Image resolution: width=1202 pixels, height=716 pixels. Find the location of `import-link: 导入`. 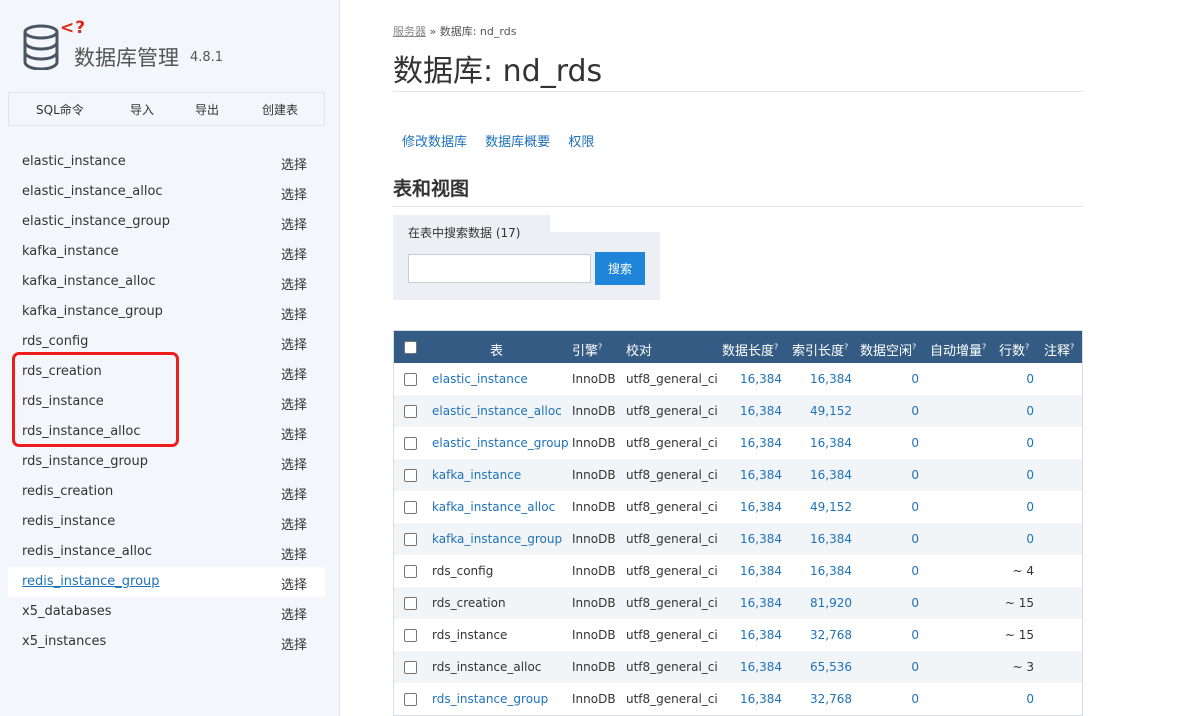

import-link: 导入 is located at coordinates (142, 109).